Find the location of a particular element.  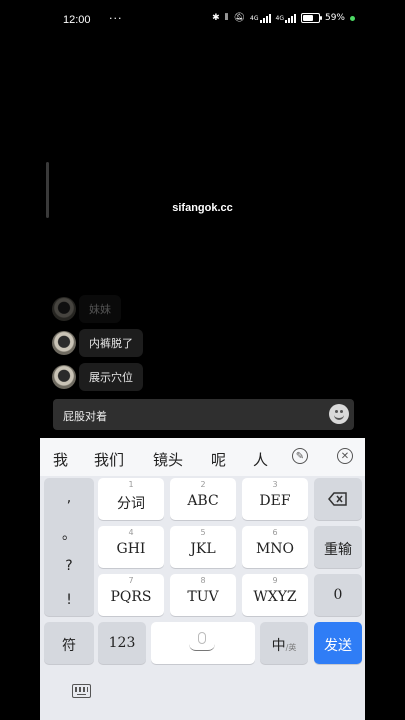

punctuation-key: ! is located at coordinates (69, 600).